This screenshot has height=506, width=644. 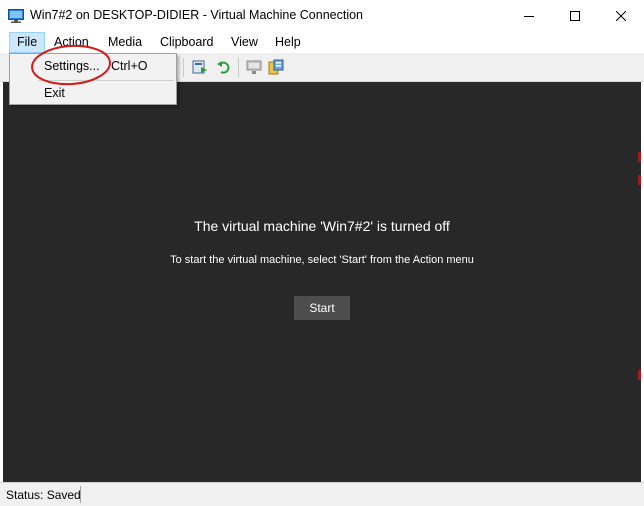 What do you see at coordinates (322, 494) in the screenshot?
I see `status-bar: Status: Saved` at bounding box center [322, 494].